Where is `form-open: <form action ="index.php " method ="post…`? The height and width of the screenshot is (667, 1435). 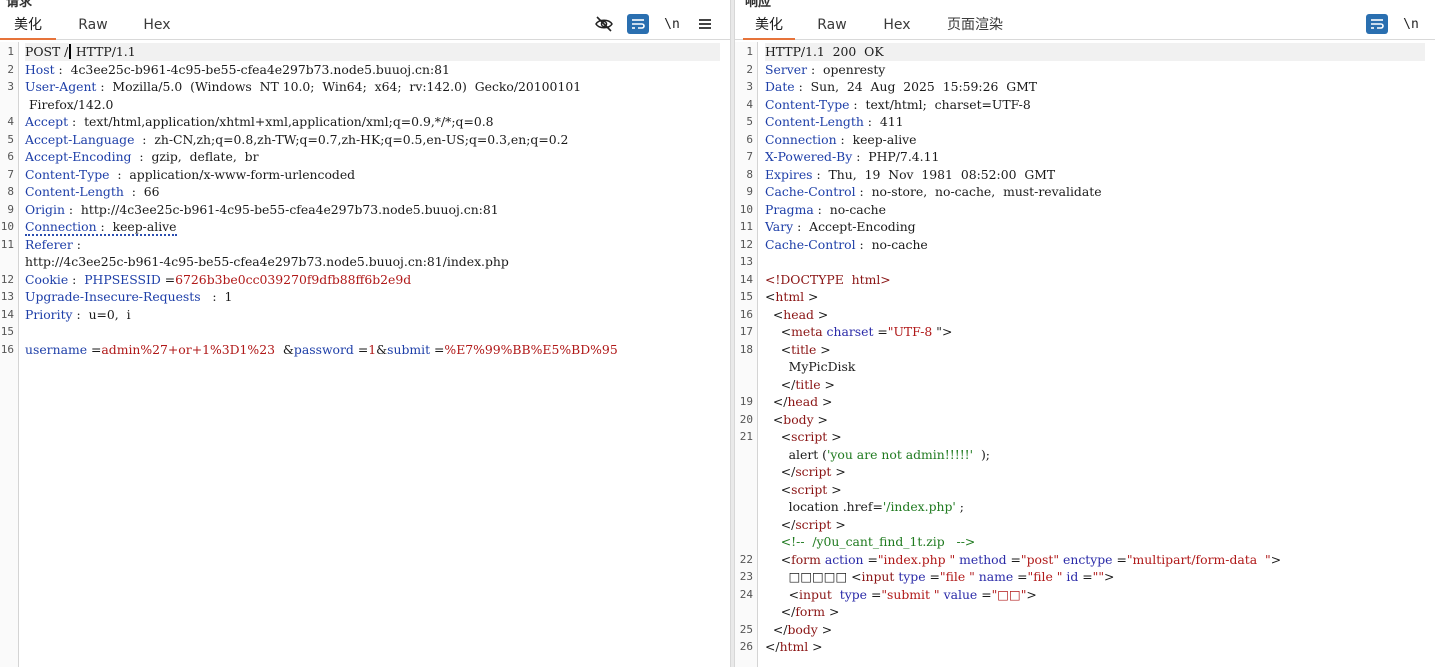 form-open: <form action ="index.php " method ="post… is located at coordinates (1095, 560).